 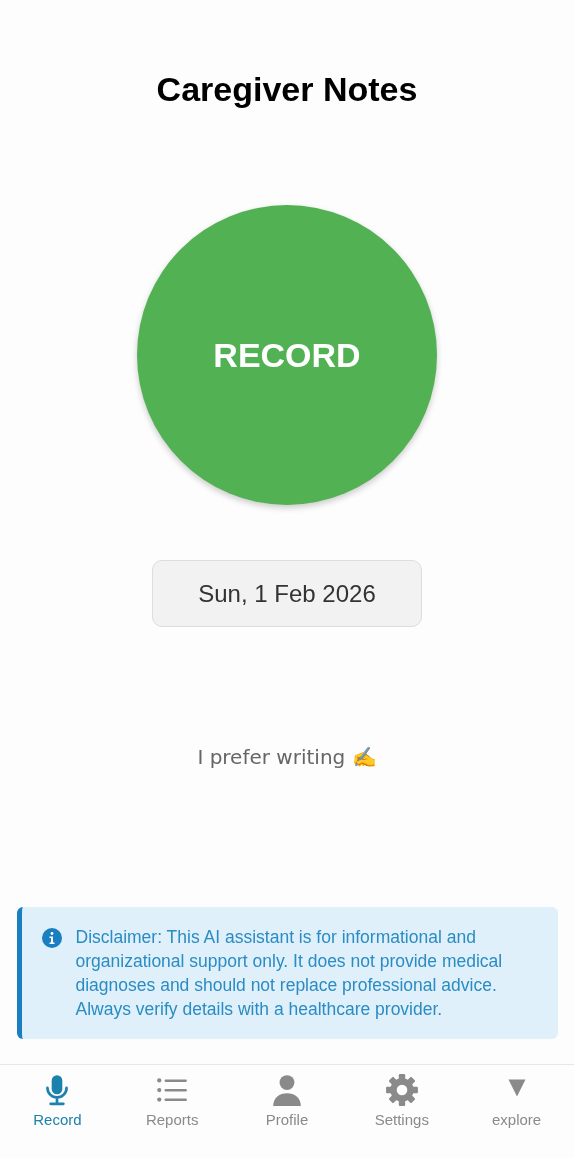 I want to click on tab-label: Reports, so click(x=172, y=1119).